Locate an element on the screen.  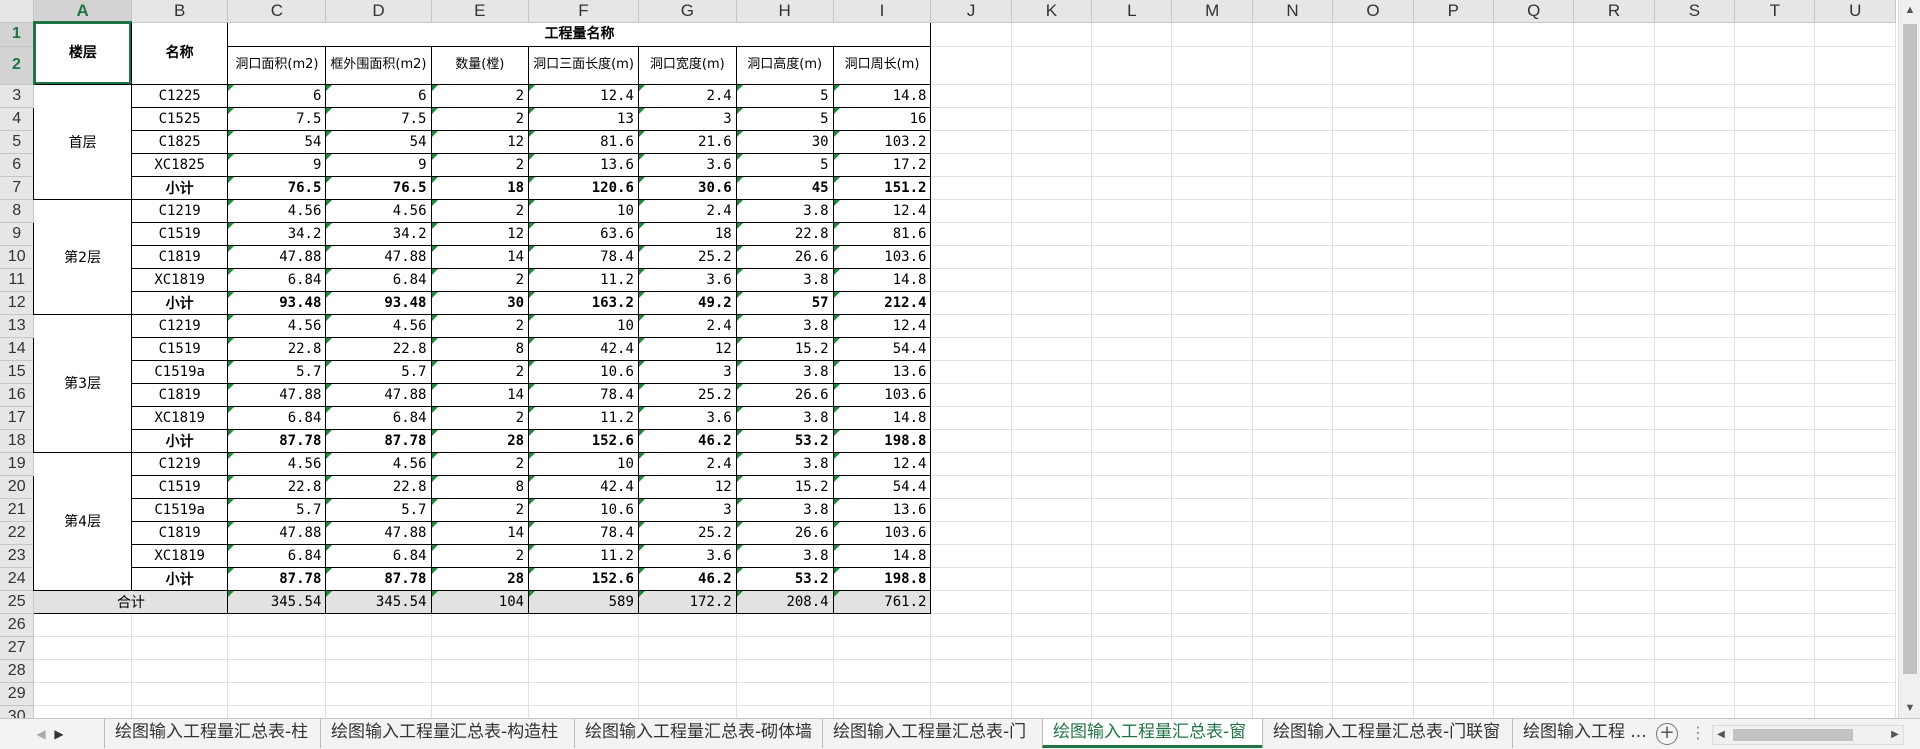
subtotal-value: 152.6 is located at coordinates (583, 440).